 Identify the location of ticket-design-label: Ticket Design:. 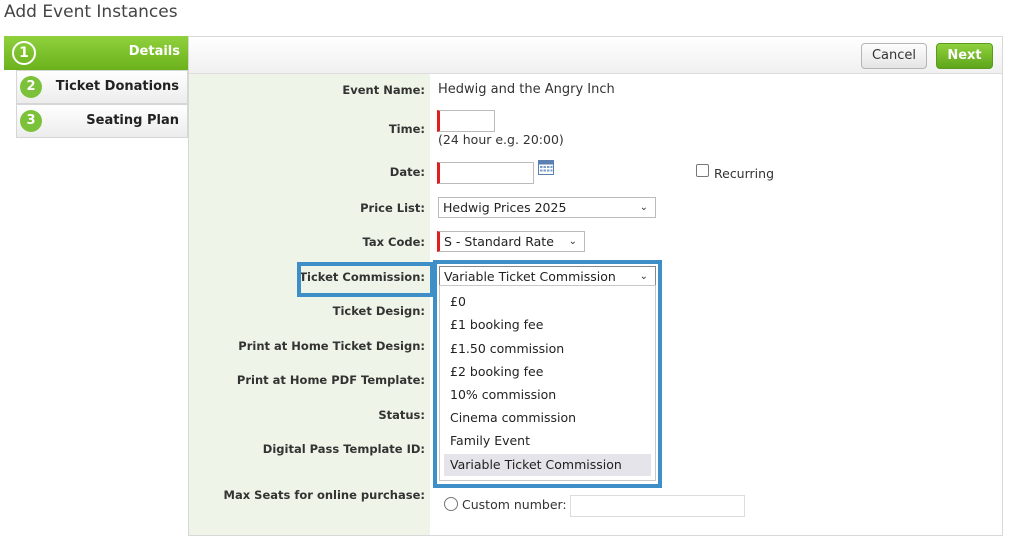
(378, 311).